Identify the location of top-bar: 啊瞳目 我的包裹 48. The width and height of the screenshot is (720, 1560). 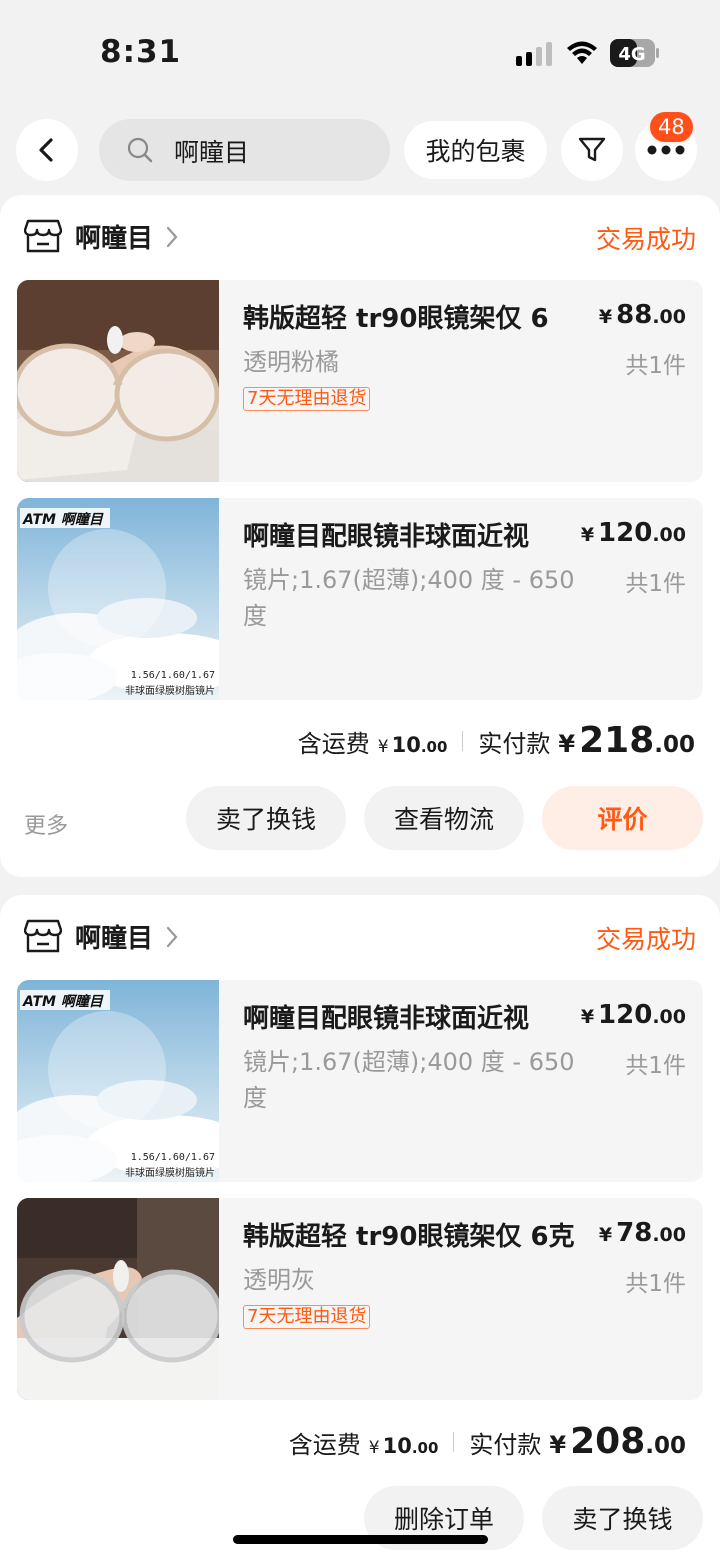
(360, 147).